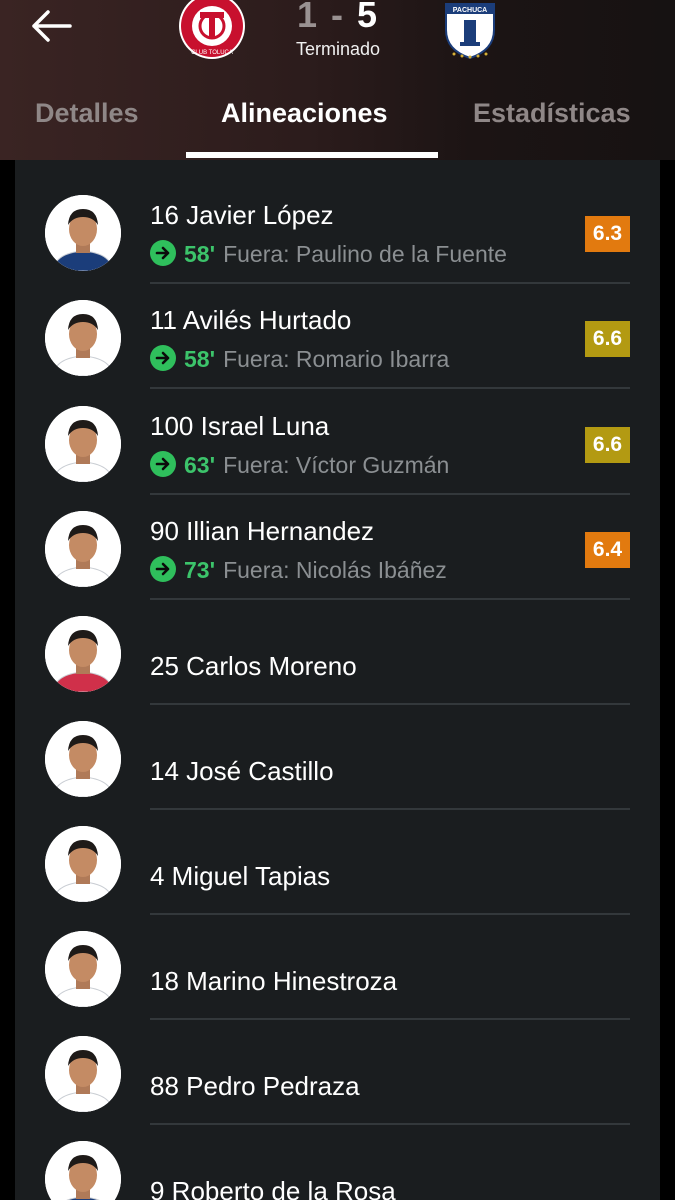 The height and width of the screenshot is (1200, 675). Describe the element at coordinates (251, 320) in the screenshot. I see `player-name: 11 Avilés Hurtado` at that location.